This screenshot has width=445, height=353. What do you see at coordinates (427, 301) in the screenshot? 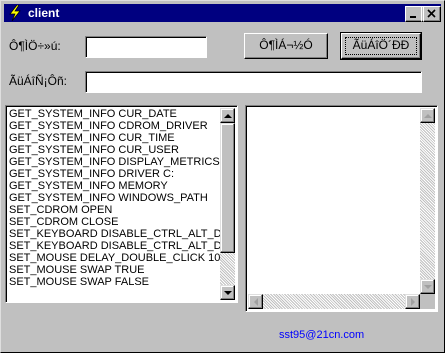
I see `scroll-corner` at bounding box center [427, 301].